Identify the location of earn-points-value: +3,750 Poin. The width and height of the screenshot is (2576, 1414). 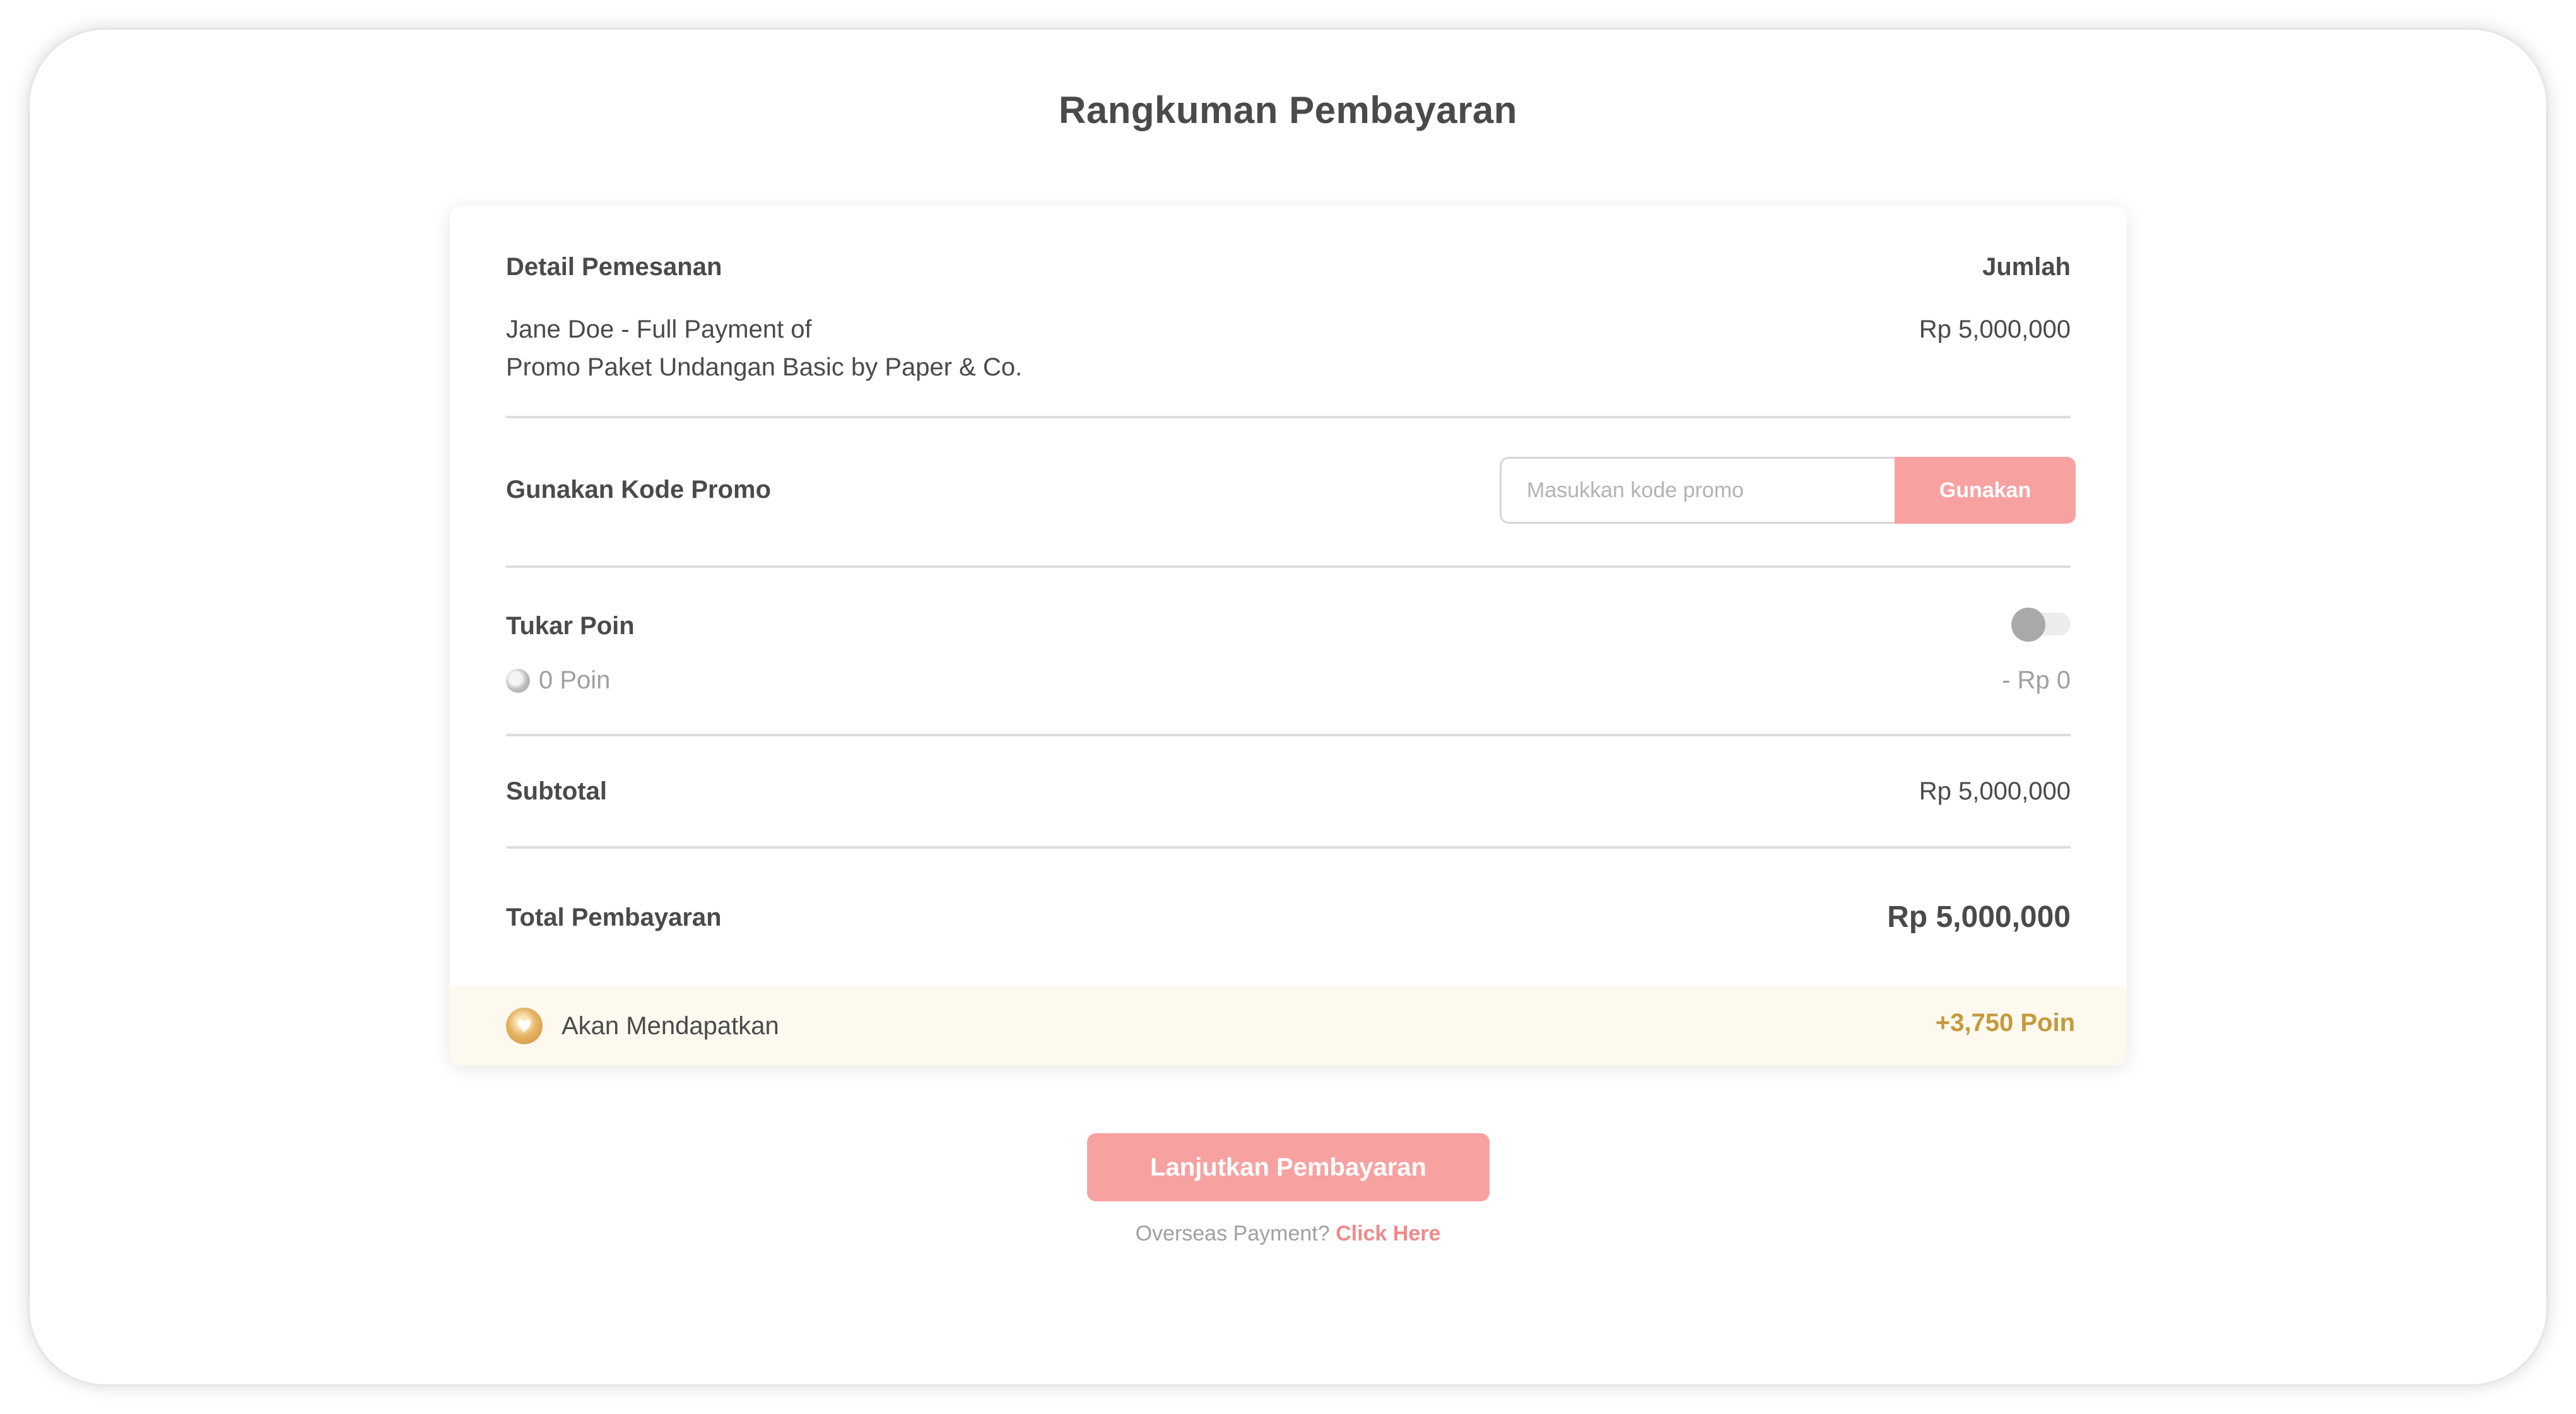
(2005, 1023).